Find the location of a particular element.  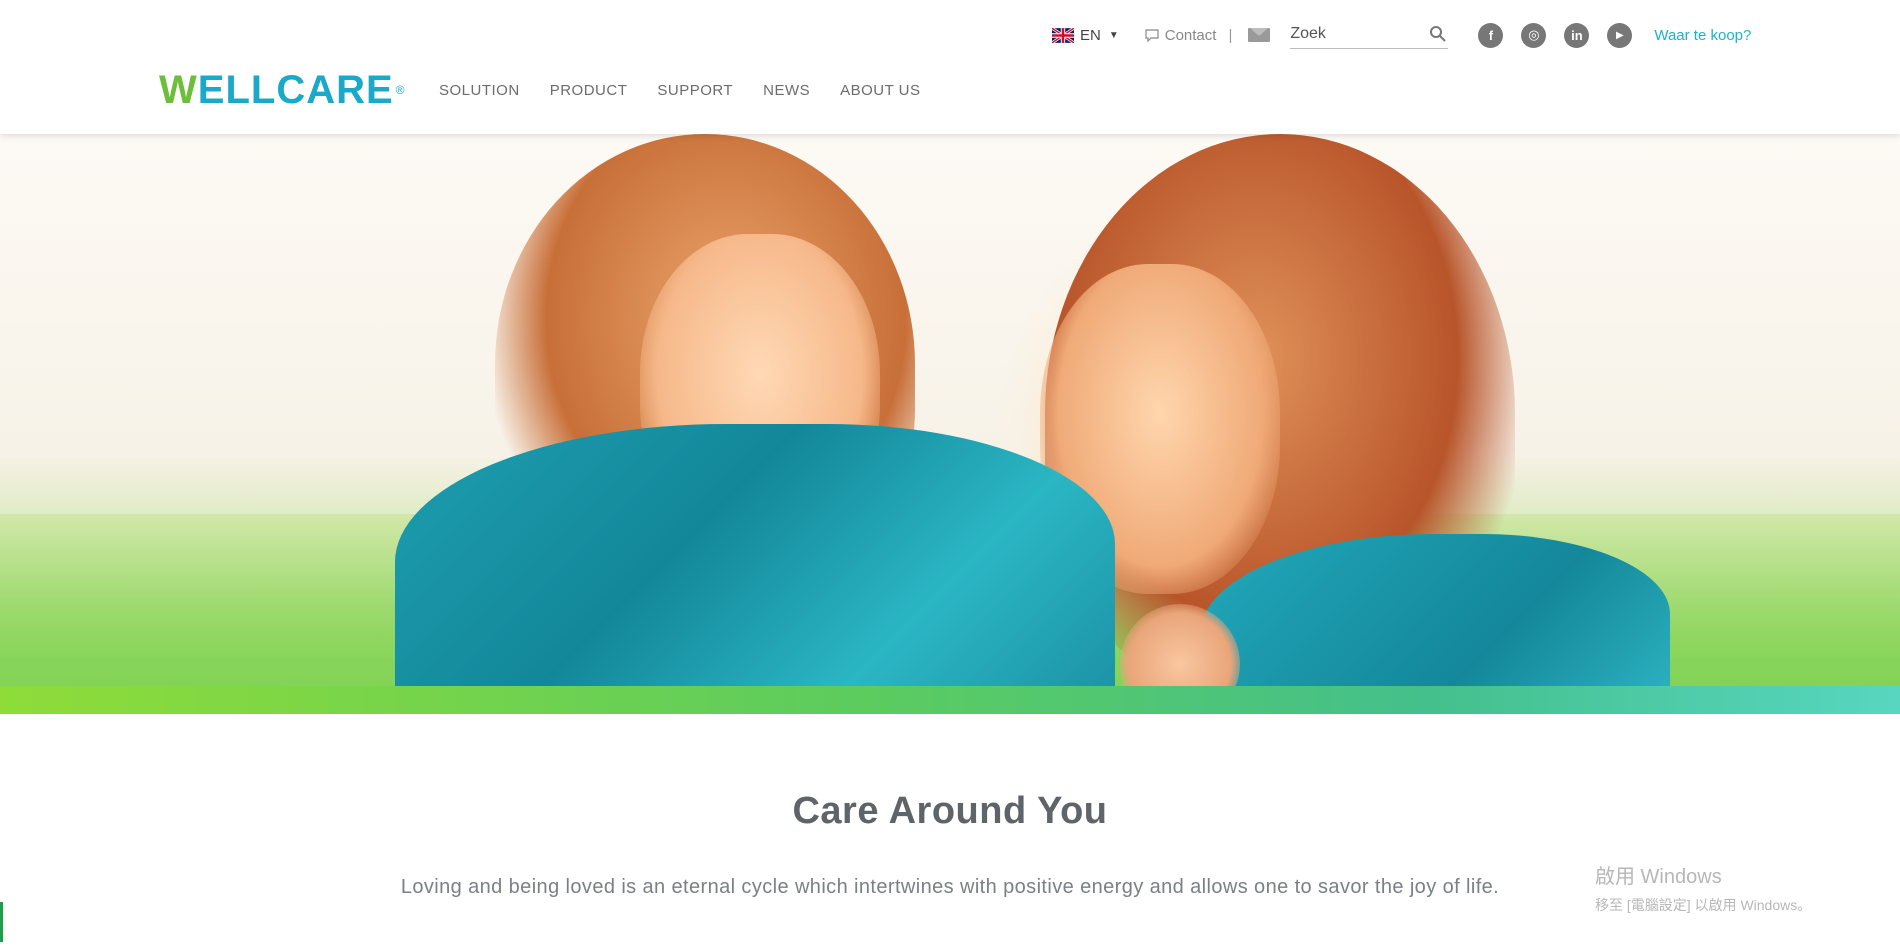

nav-item-support: SUPPORT is located at coordinates (695, 90).